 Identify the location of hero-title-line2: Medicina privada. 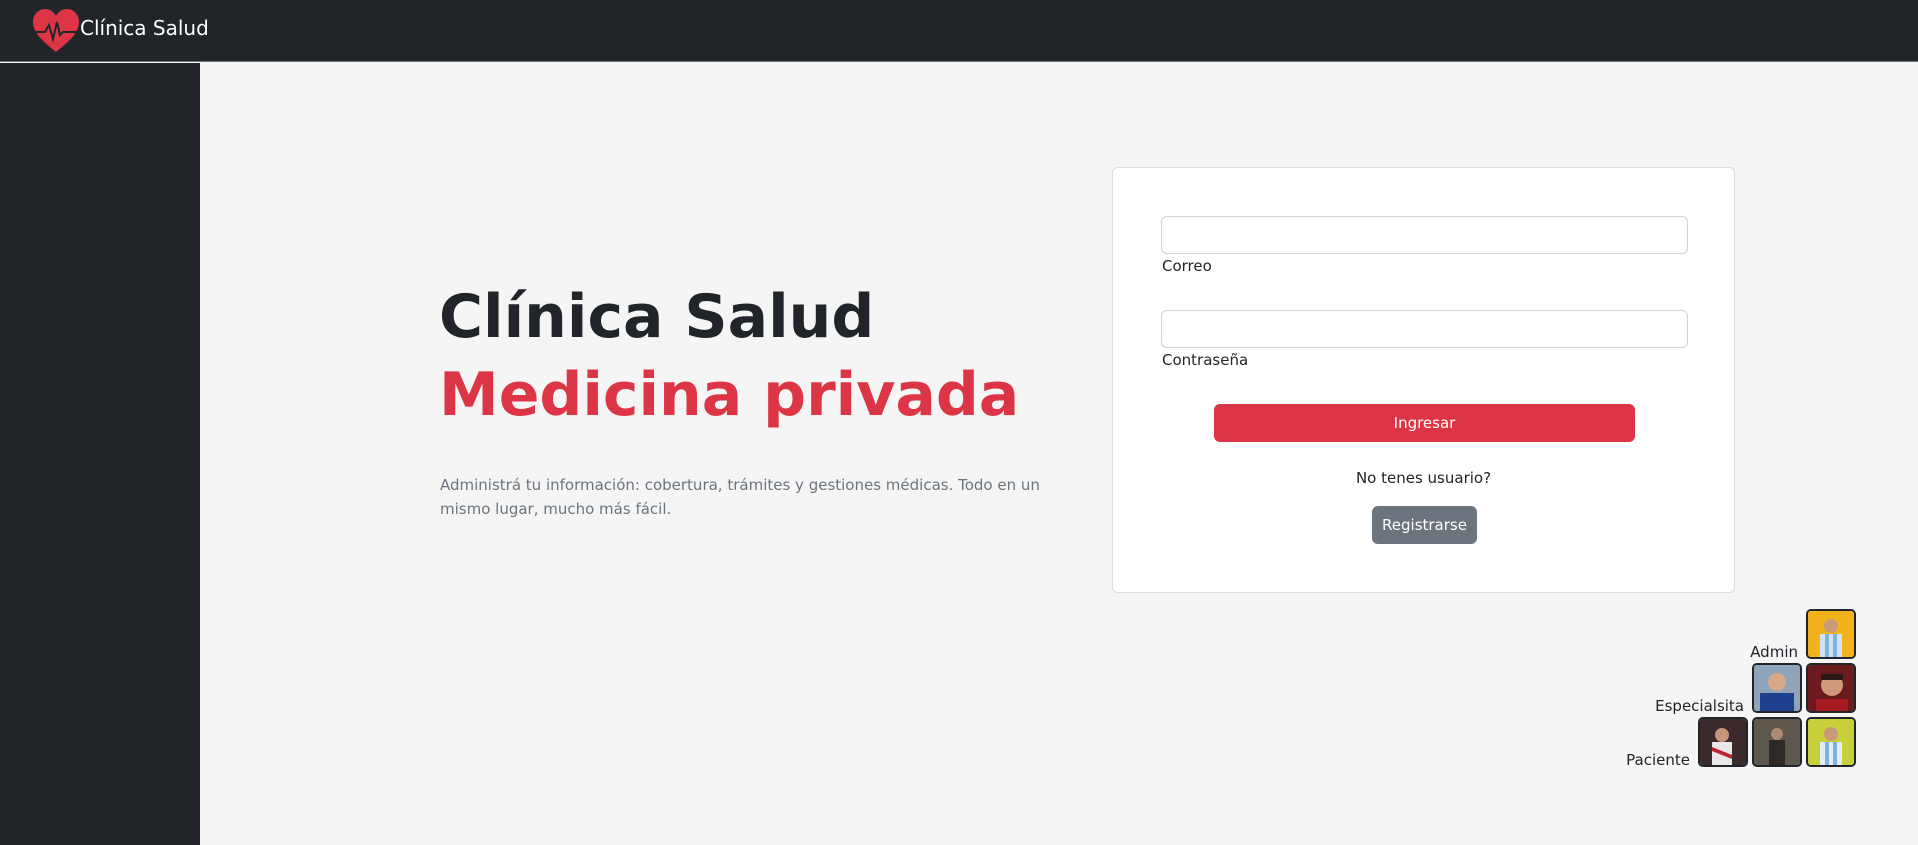
(729, 395).